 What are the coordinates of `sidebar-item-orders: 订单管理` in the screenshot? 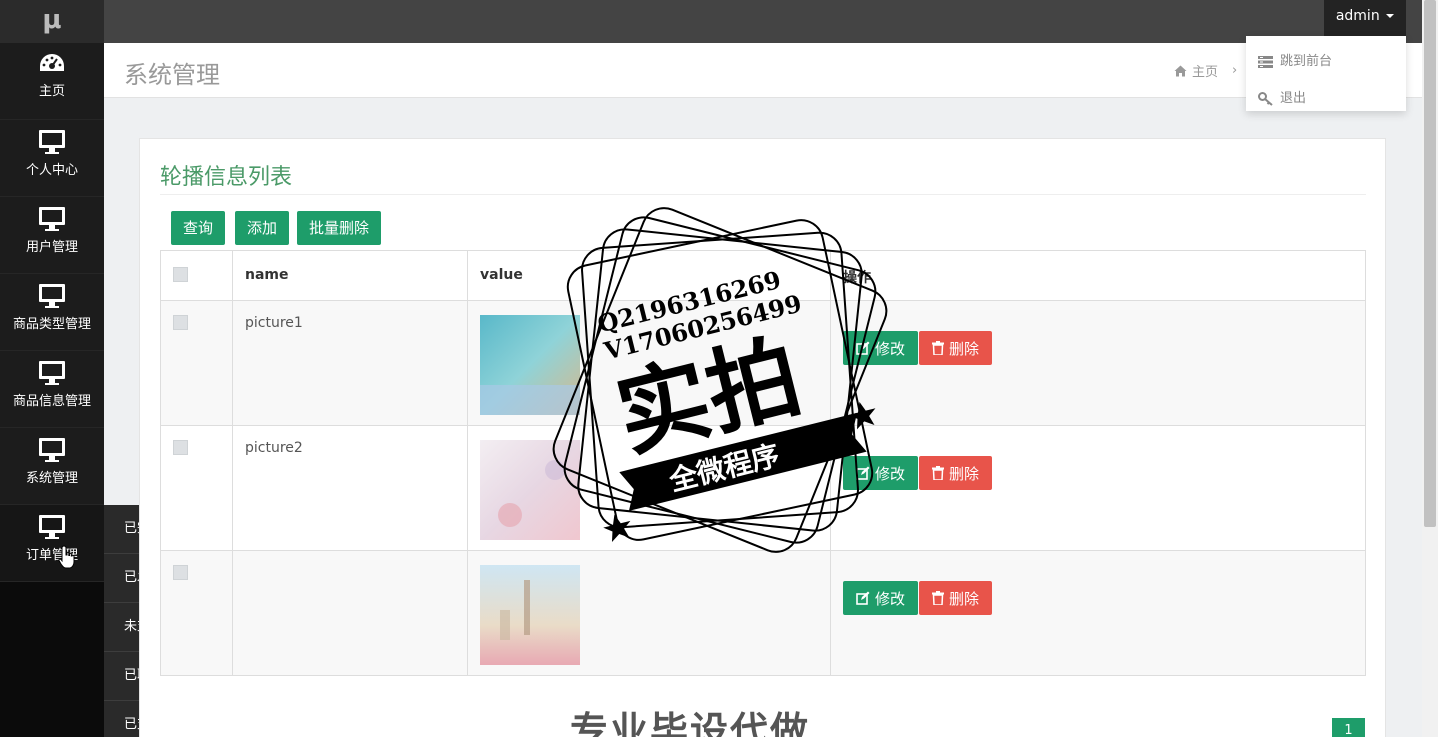 It's located at (52, 543).